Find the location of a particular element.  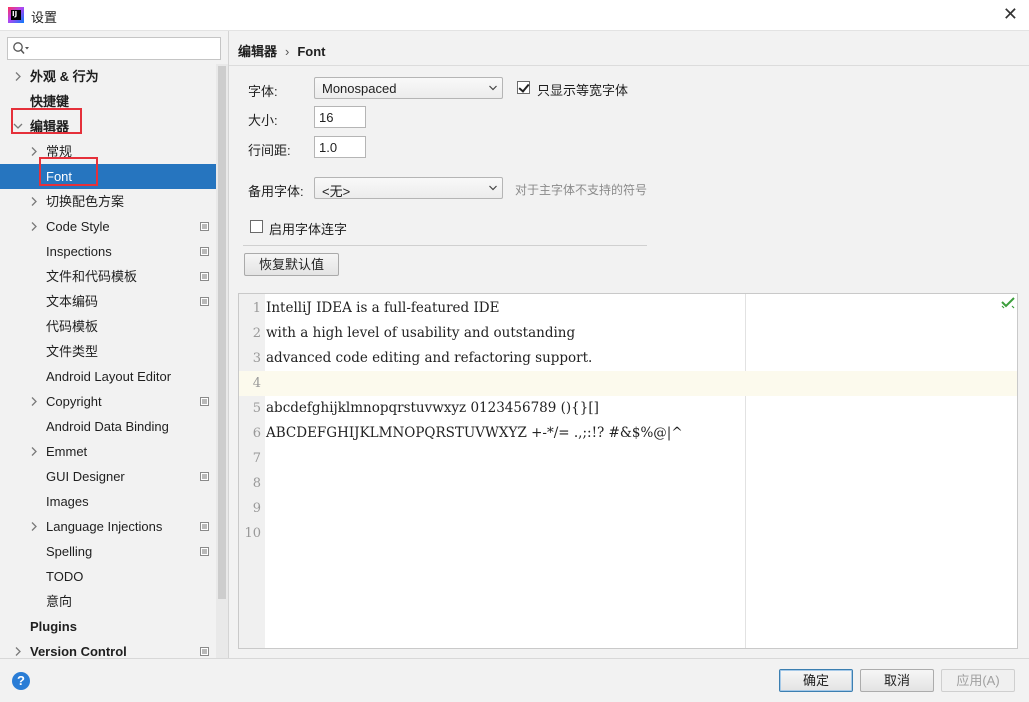

line-number: 6 is located at coordinates (256, 433).